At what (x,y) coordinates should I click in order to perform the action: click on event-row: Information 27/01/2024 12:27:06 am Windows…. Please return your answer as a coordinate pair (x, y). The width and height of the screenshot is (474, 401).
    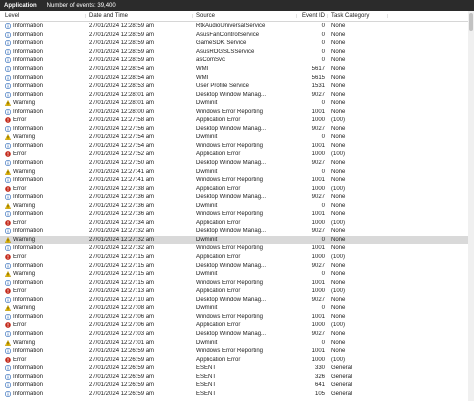
    Looking at the image, I should click on (237, 317).